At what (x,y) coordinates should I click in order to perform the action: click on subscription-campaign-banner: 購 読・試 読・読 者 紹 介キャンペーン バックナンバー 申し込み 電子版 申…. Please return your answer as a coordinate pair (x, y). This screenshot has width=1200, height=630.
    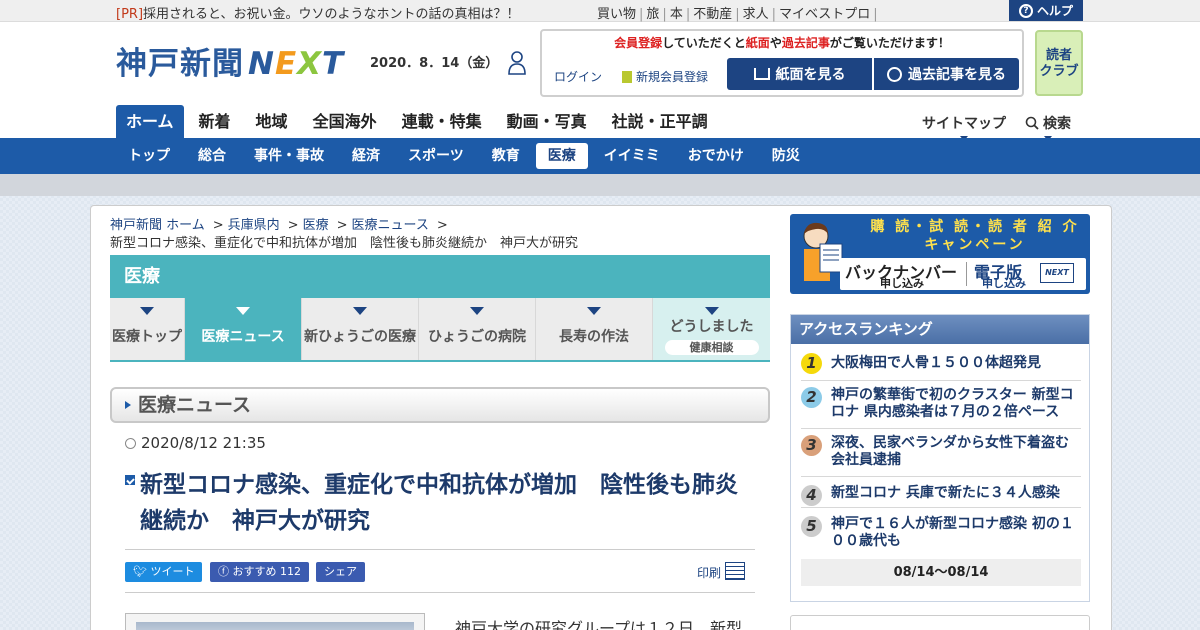
    Looking at the image, I should click on (940, 254).